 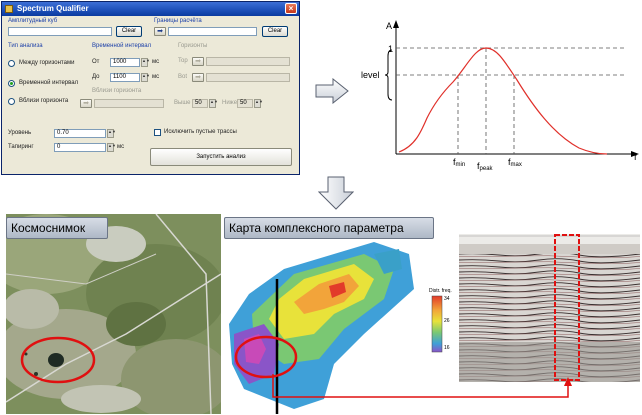 What do you see at coordinates (183, 77) in the screenshot?
I see `bot-label: Bot` at bounding box center [183, 77].